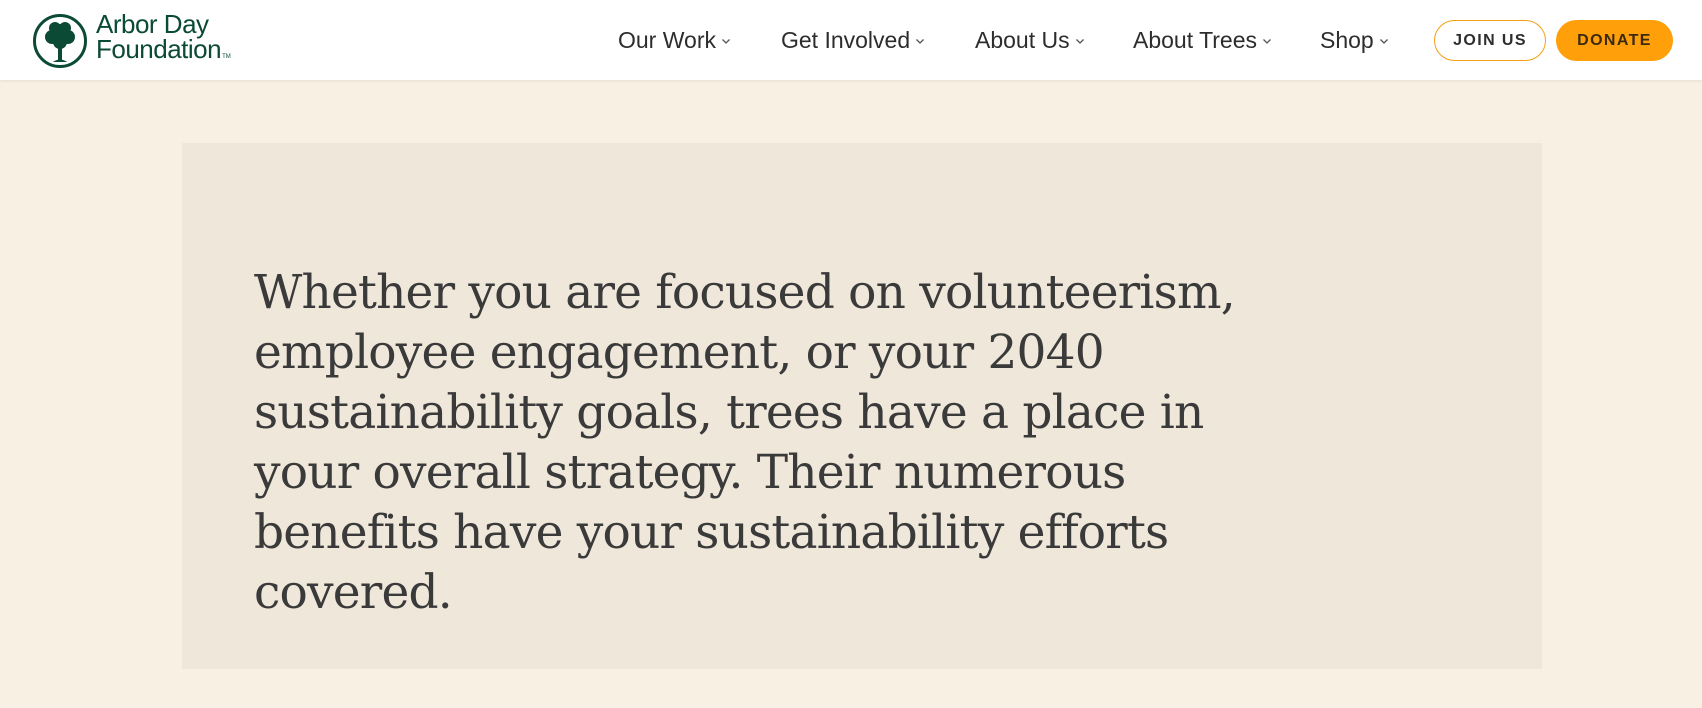 This screenshot has height=708, width=1702. I want to click on nav-about-trees-label: About Trees, so click(1195, 39).